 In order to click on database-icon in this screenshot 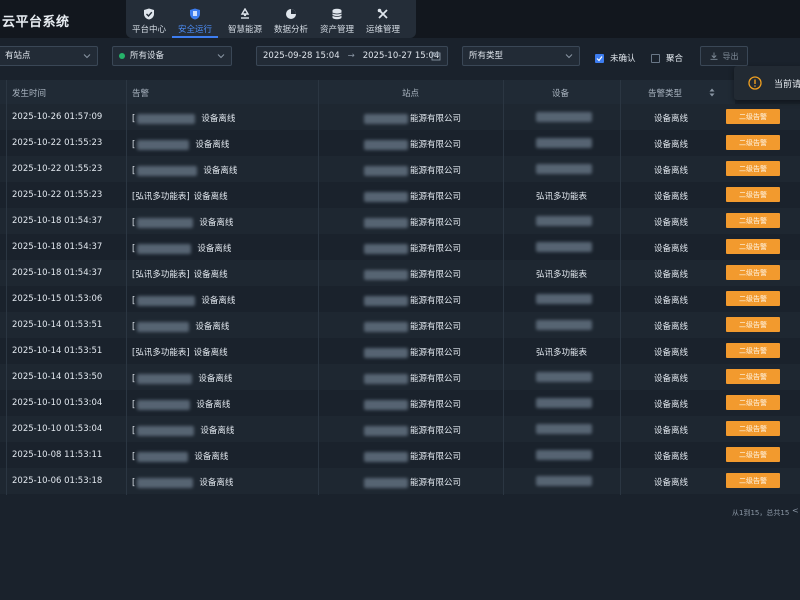, I will do `click(337, 14)`.